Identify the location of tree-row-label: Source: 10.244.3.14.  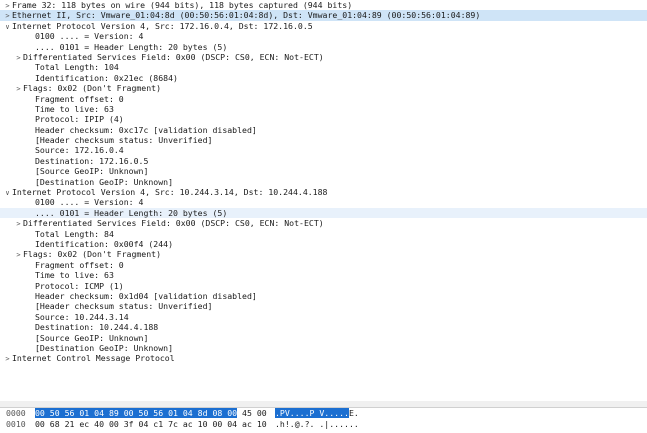
(82, 316).